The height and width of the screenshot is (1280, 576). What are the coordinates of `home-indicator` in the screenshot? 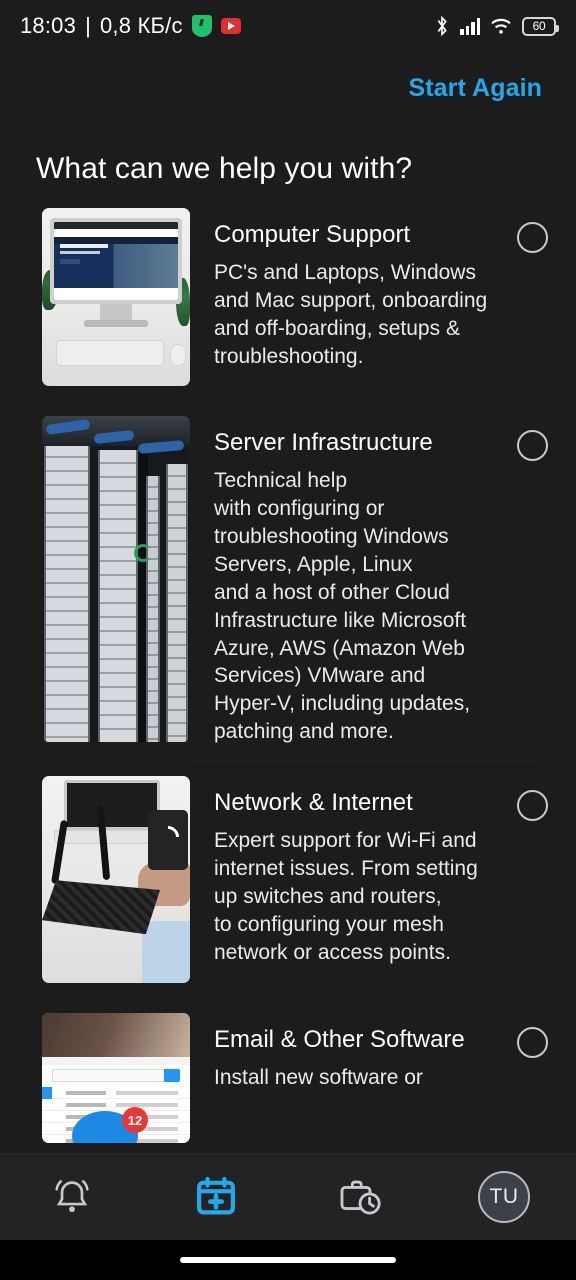 It's located at (288, 1260).